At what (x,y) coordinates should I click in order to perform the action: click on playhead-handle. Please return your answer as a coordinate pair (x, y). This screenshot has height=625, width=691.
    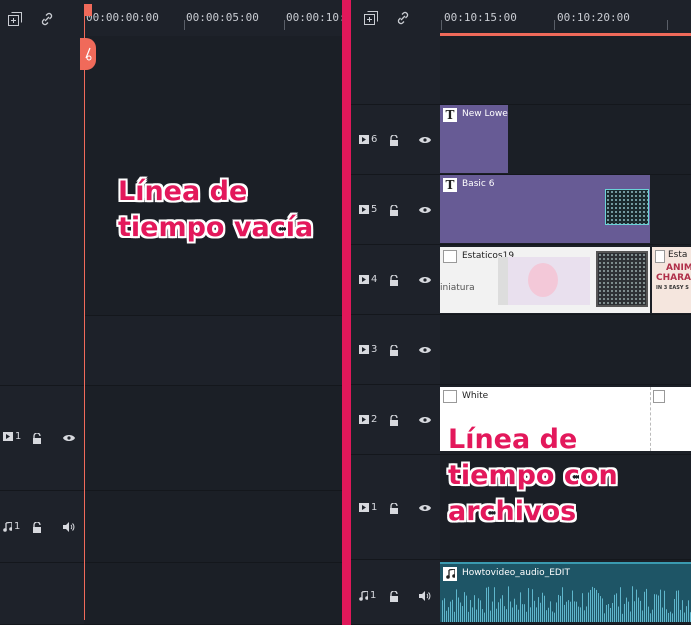
    Looking at the image, I should click on (88, 54).